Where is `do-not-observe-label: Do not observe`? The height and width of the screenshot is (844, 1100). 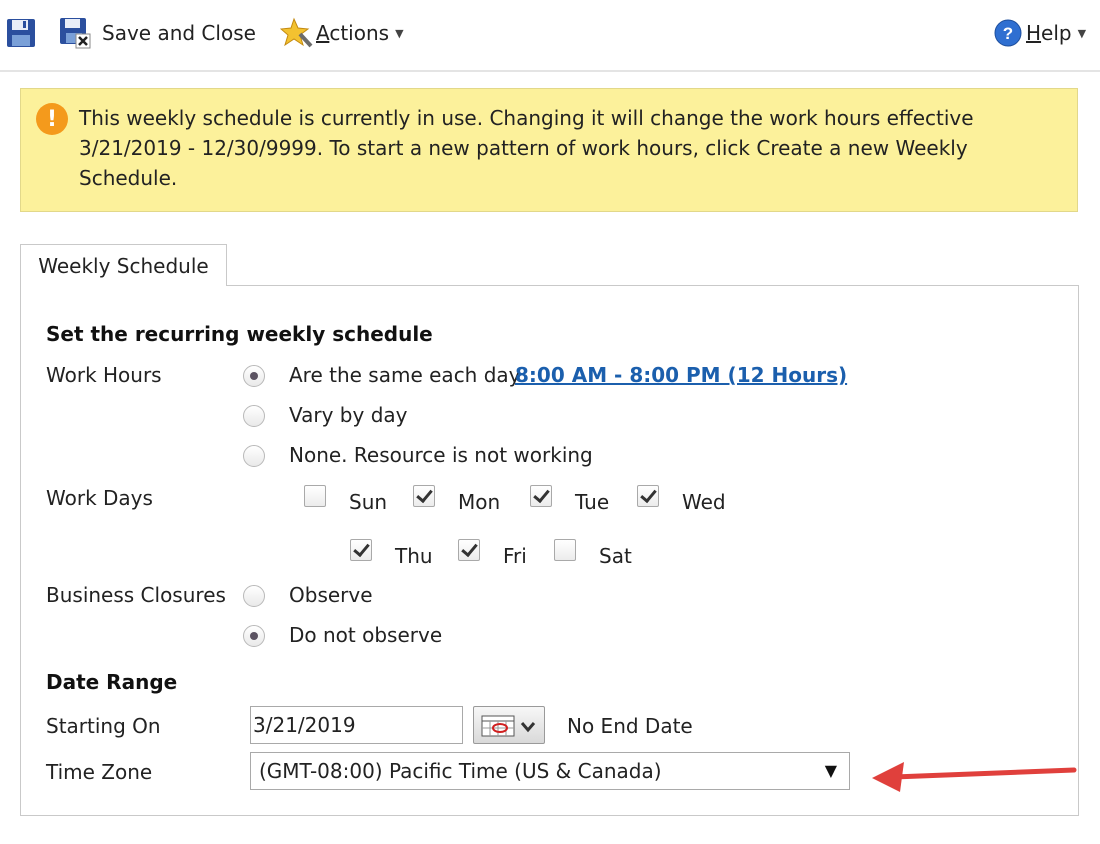
do-not-observe-label: Do not observe is located at coordinates (366, 635).